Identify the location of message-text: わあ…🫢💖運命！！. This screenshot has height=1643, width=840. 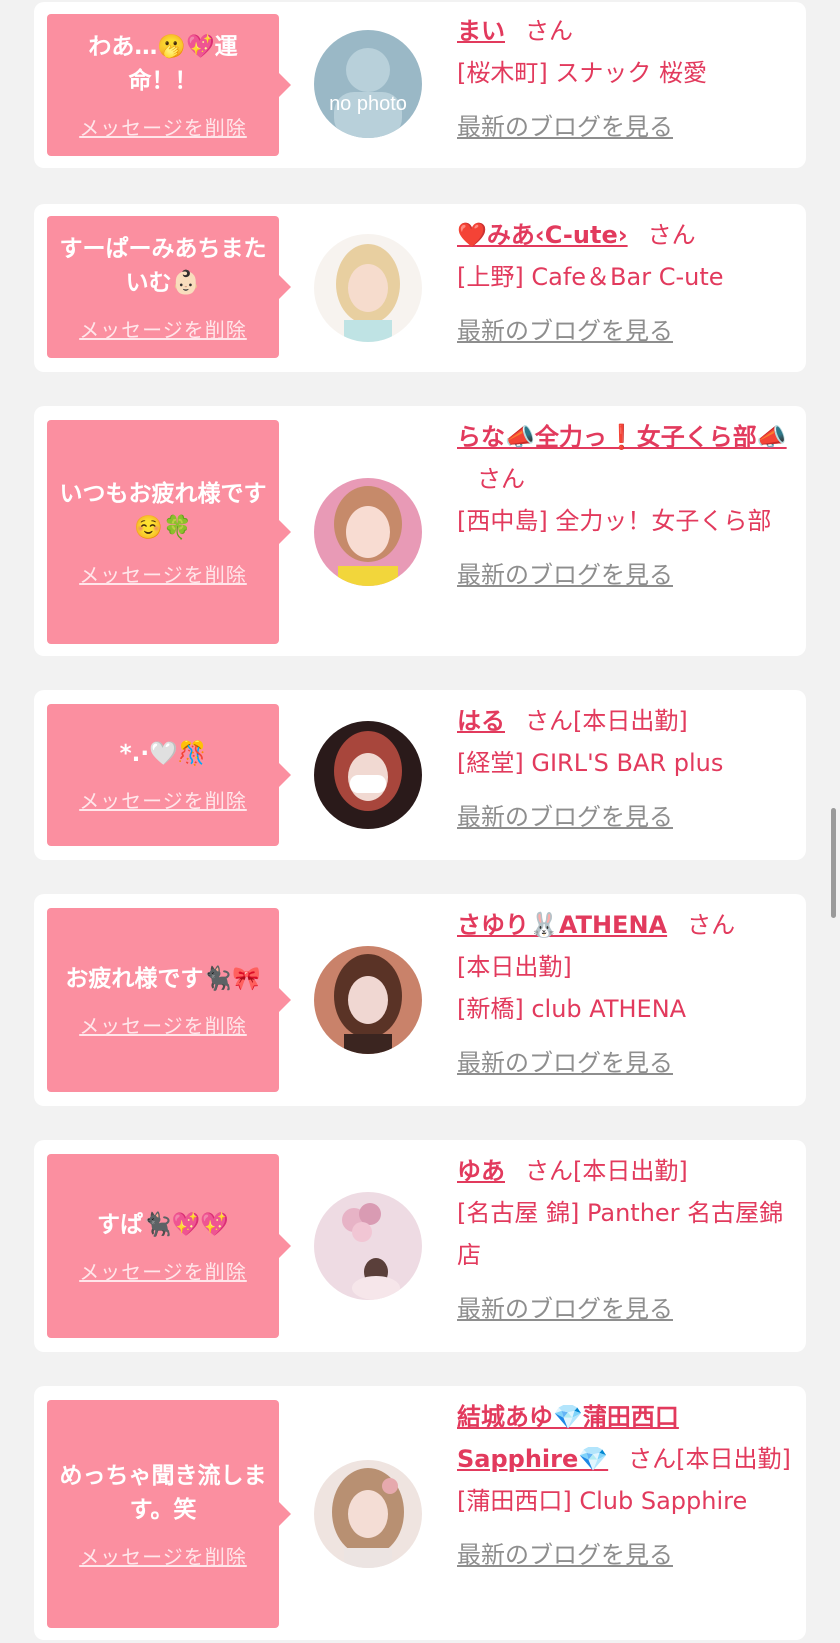
(163, 63).